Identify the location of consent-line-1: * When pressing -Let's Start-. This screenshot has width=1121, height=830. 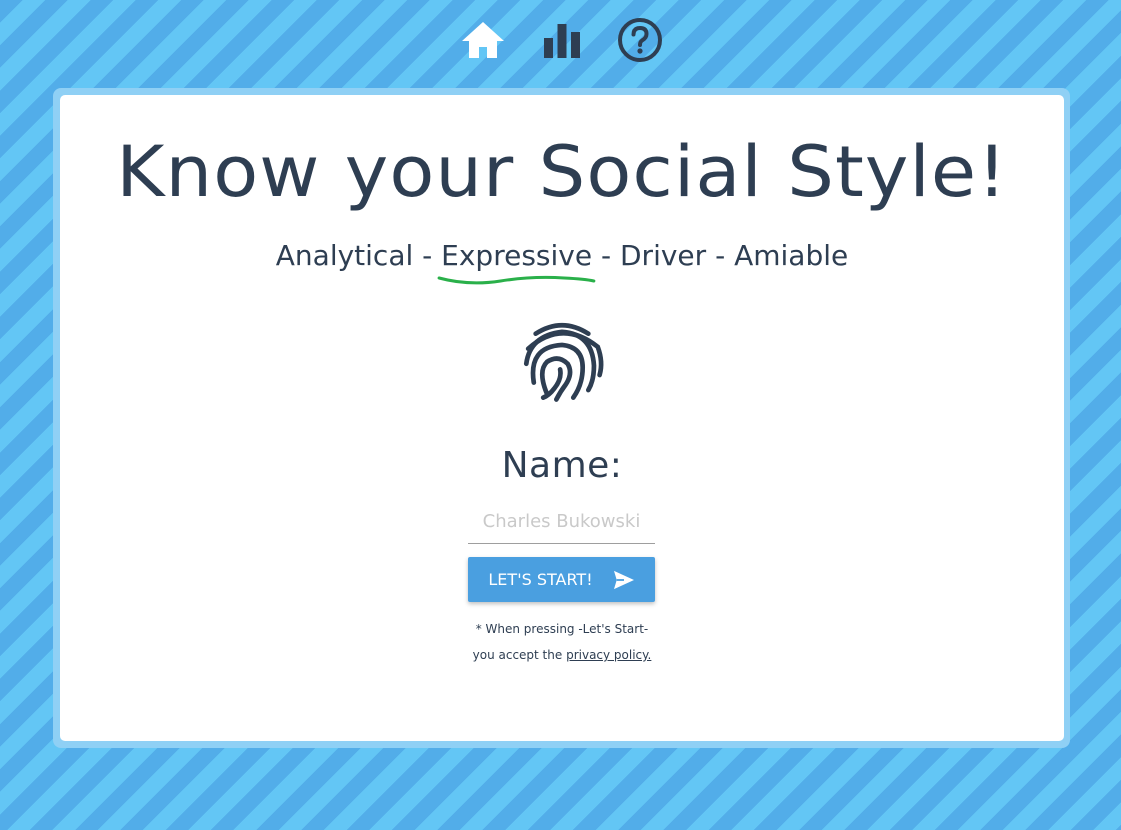
(562, 629).